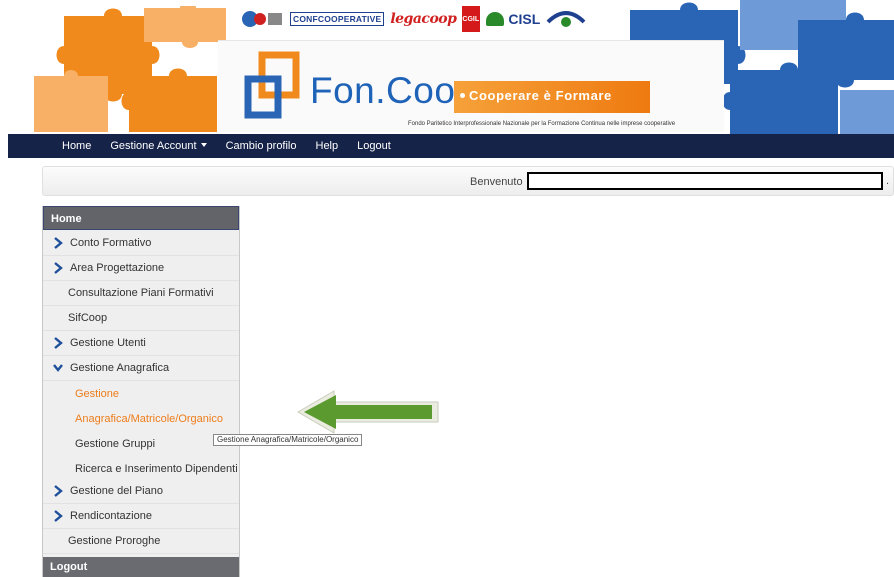  What do you see at coordinates (141, 318) in the screenshot?
I see `sidebar-item-sifcoop: SifCoop` at bounding box center [141, 318].